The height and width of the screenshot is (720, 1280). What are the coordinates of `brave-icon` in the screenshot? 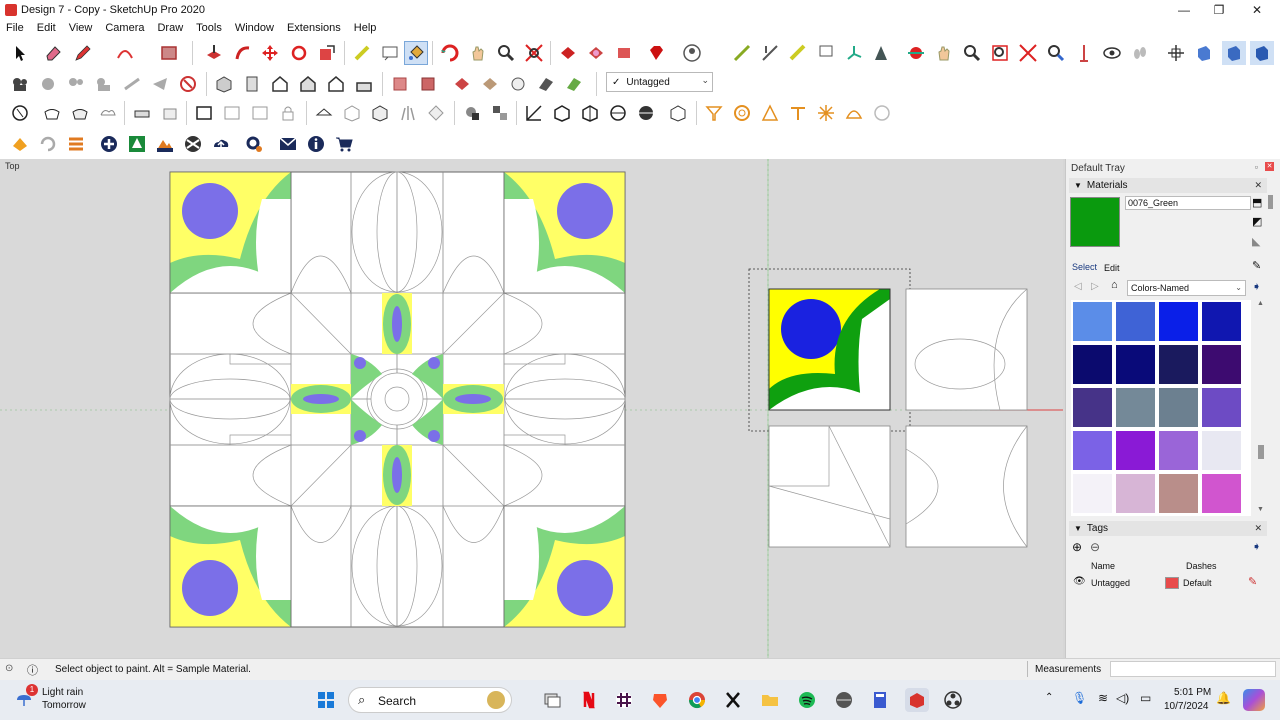 It's located at (660, 700).